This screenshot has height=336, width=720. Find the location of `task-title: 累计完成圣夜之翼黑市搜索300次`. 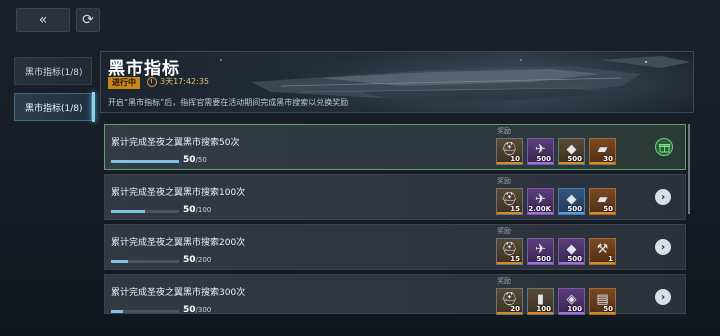

task-title: 累计完成圣夜之翼黑市搜索300次 is located at coordinates (178, 293).